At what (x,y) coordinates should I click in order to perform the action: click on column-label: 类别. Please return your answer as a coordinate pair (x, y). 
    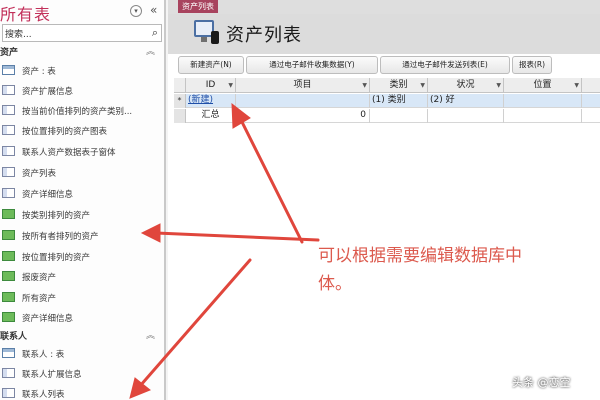
    Looking at the image, I should click on (398, 85).